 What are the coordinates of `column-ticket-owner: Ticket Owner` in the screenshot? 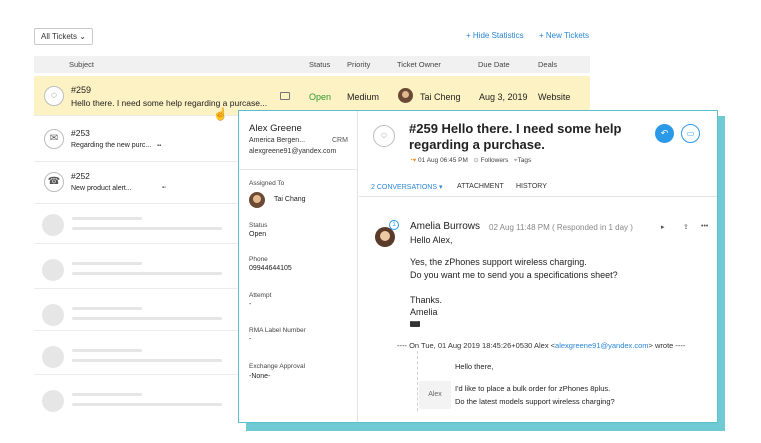 It's located at (419, 64).